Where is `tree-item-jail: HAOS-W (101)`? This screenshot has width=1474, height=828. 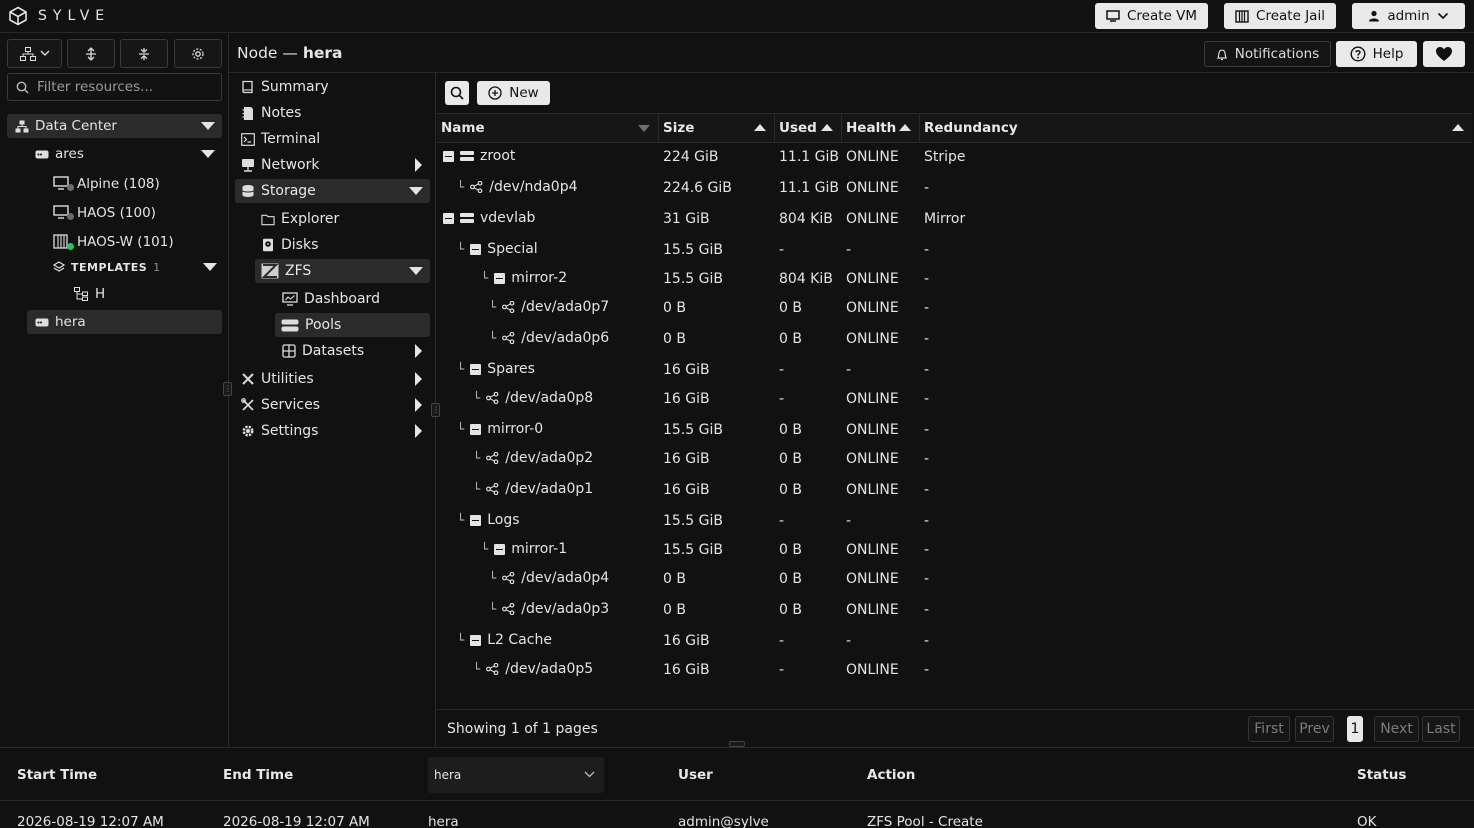
tree-item-jail: HAOS-W (101) is located at coordinates (133, 242).